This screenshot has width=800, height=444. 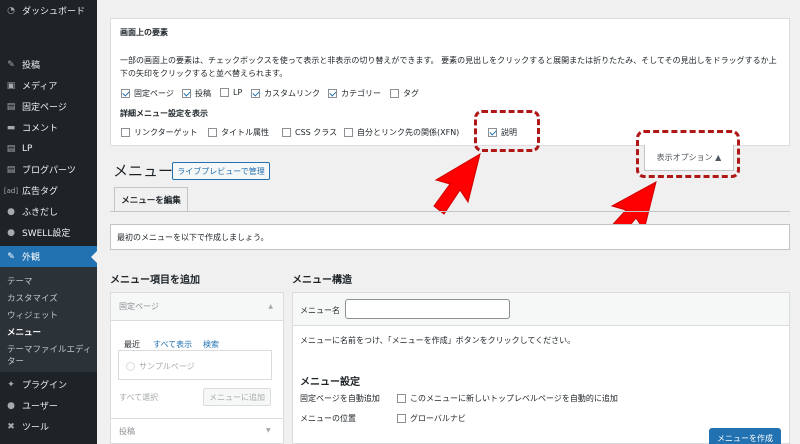 I want to click on annotation-highlight-screen-options, so click(x=688, y=154).